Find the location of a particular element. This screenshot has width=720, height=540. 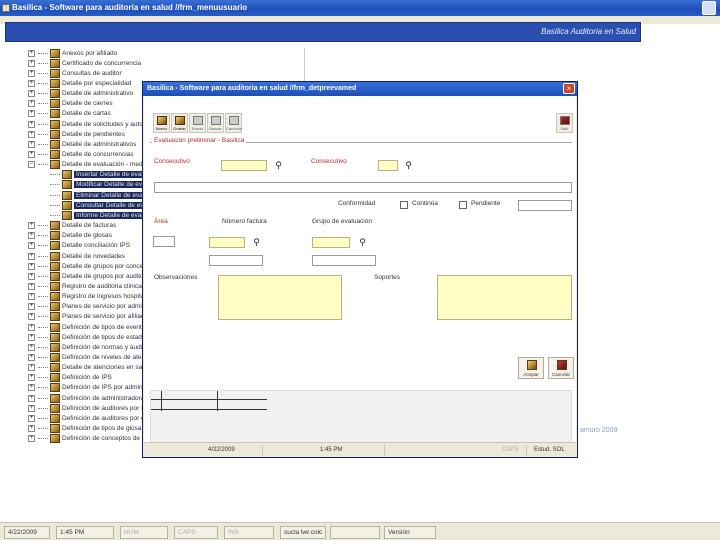

tree-item: + Definición de tipos de glosa is located at coordinates (85, 429).